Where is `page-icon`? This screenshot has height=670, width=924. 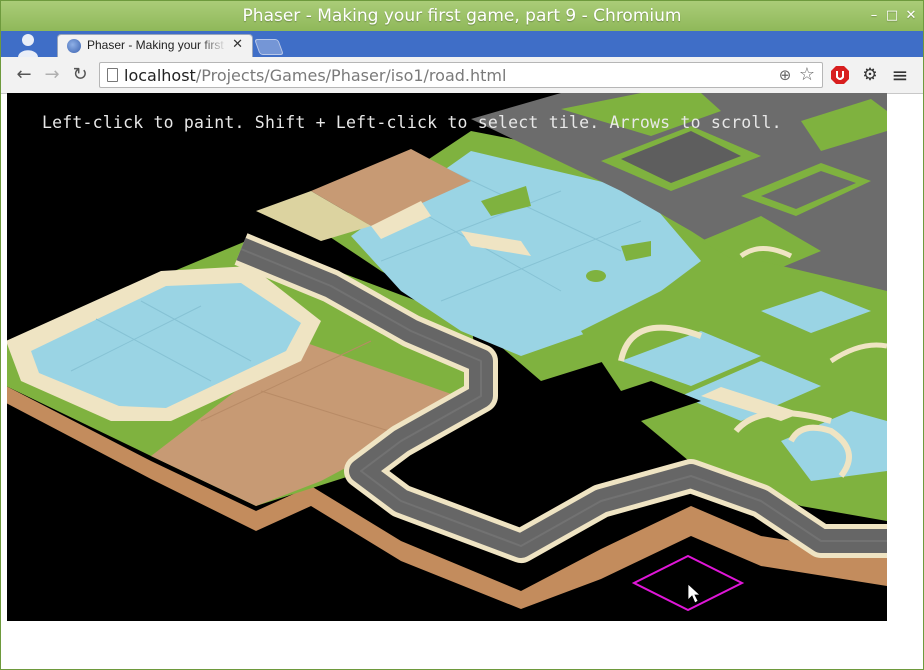
page-icon is located at coordinates (112, 75).